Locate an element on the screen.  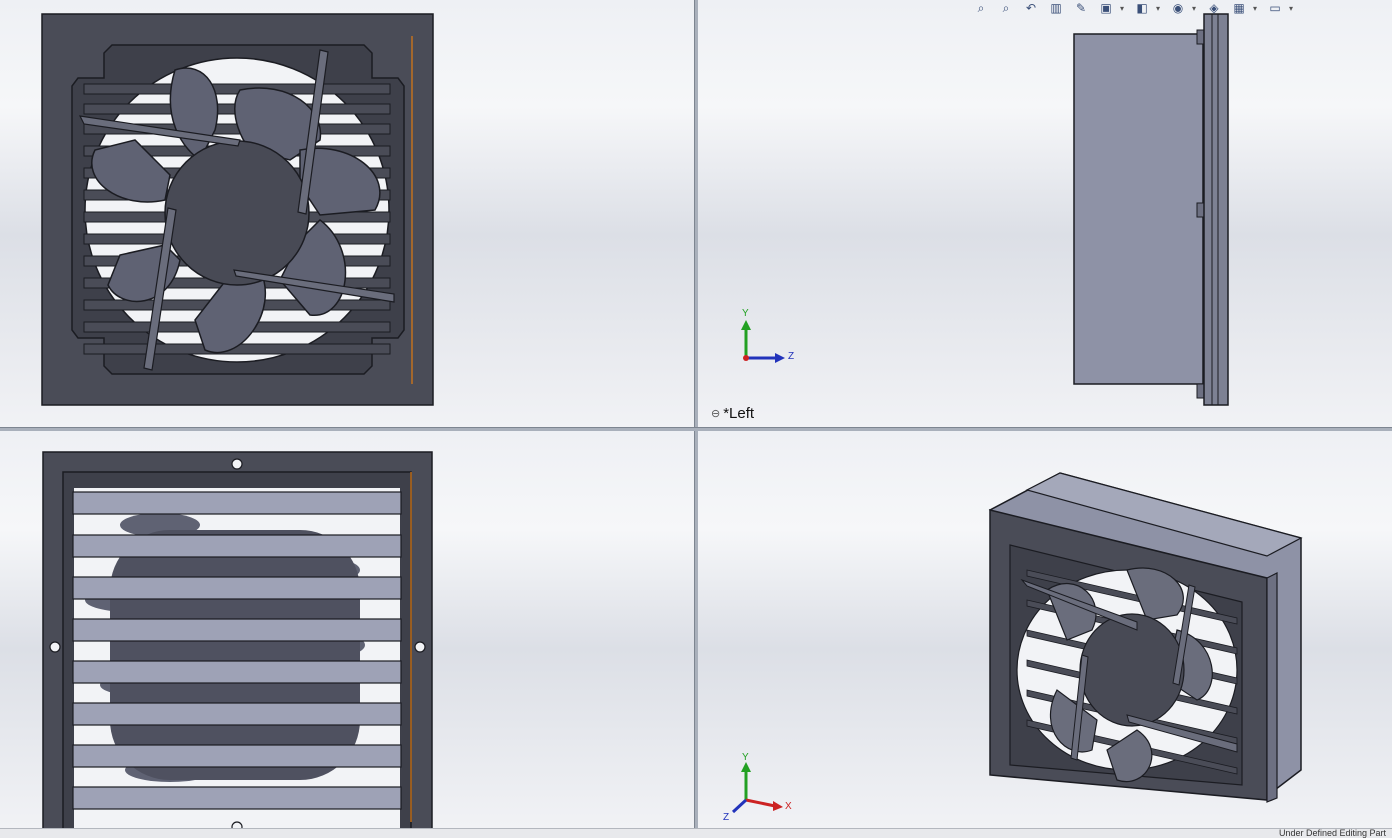
horizontal-viewport-splitter is located at coordinates (696, 429).